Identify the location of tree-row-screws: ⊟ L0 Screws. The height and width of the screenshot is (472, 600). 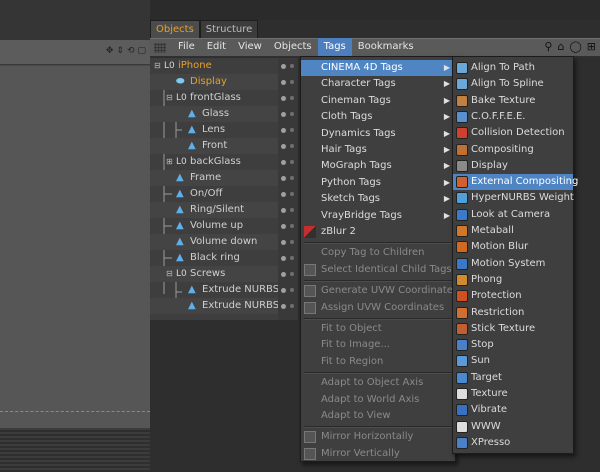
(214, 274).